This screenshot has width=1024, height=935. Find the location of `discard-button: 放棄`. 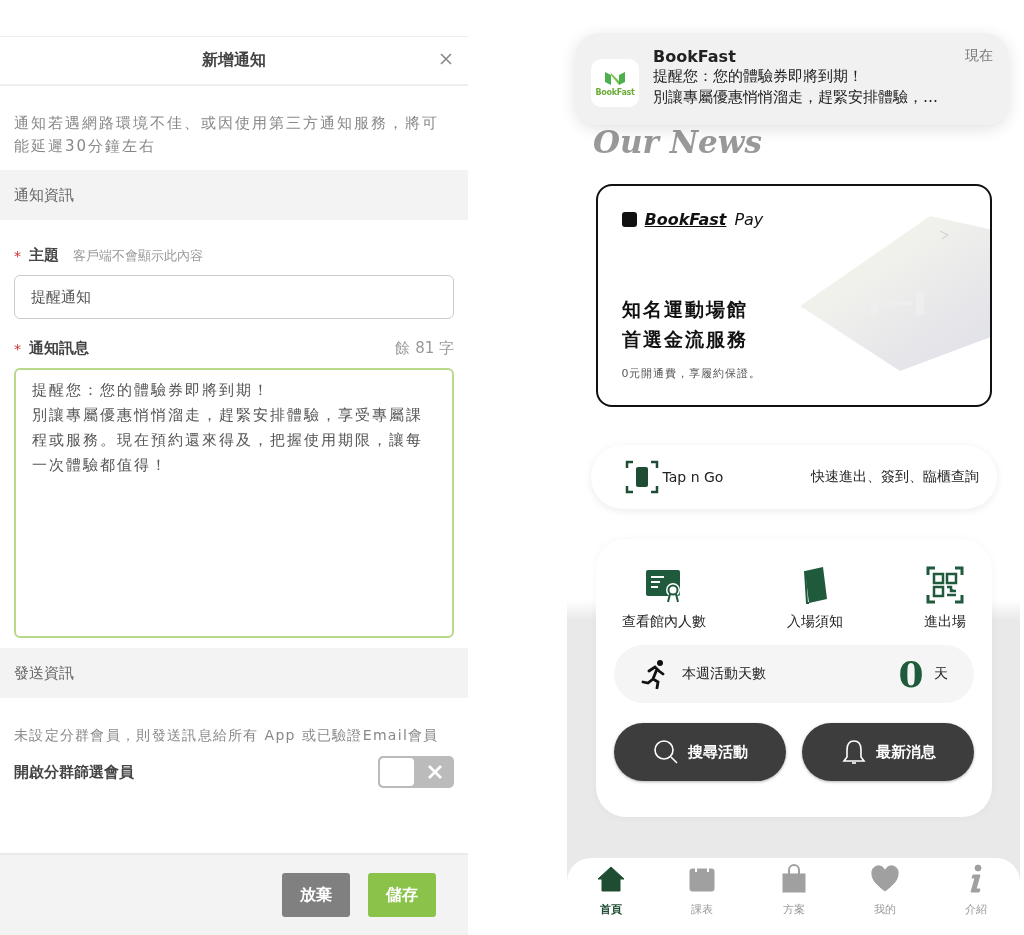

discard-button: 放棄 is located at coordinates (316, 895).